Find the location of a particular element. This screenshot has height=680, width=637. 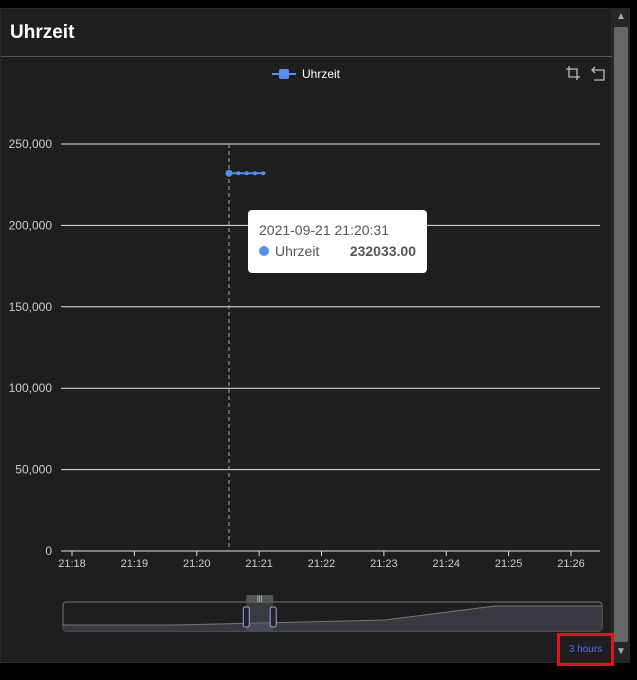

tooltip-timestamp: 2021-09-21 21:20:31 is located at coordinates (324, 230).